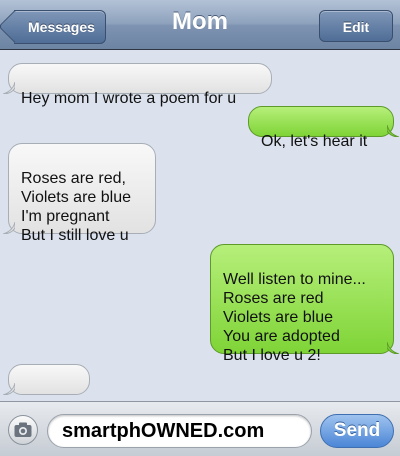 This screenshot has height=456, width=400. I want to click on send-button: Send, so click(357, 431).